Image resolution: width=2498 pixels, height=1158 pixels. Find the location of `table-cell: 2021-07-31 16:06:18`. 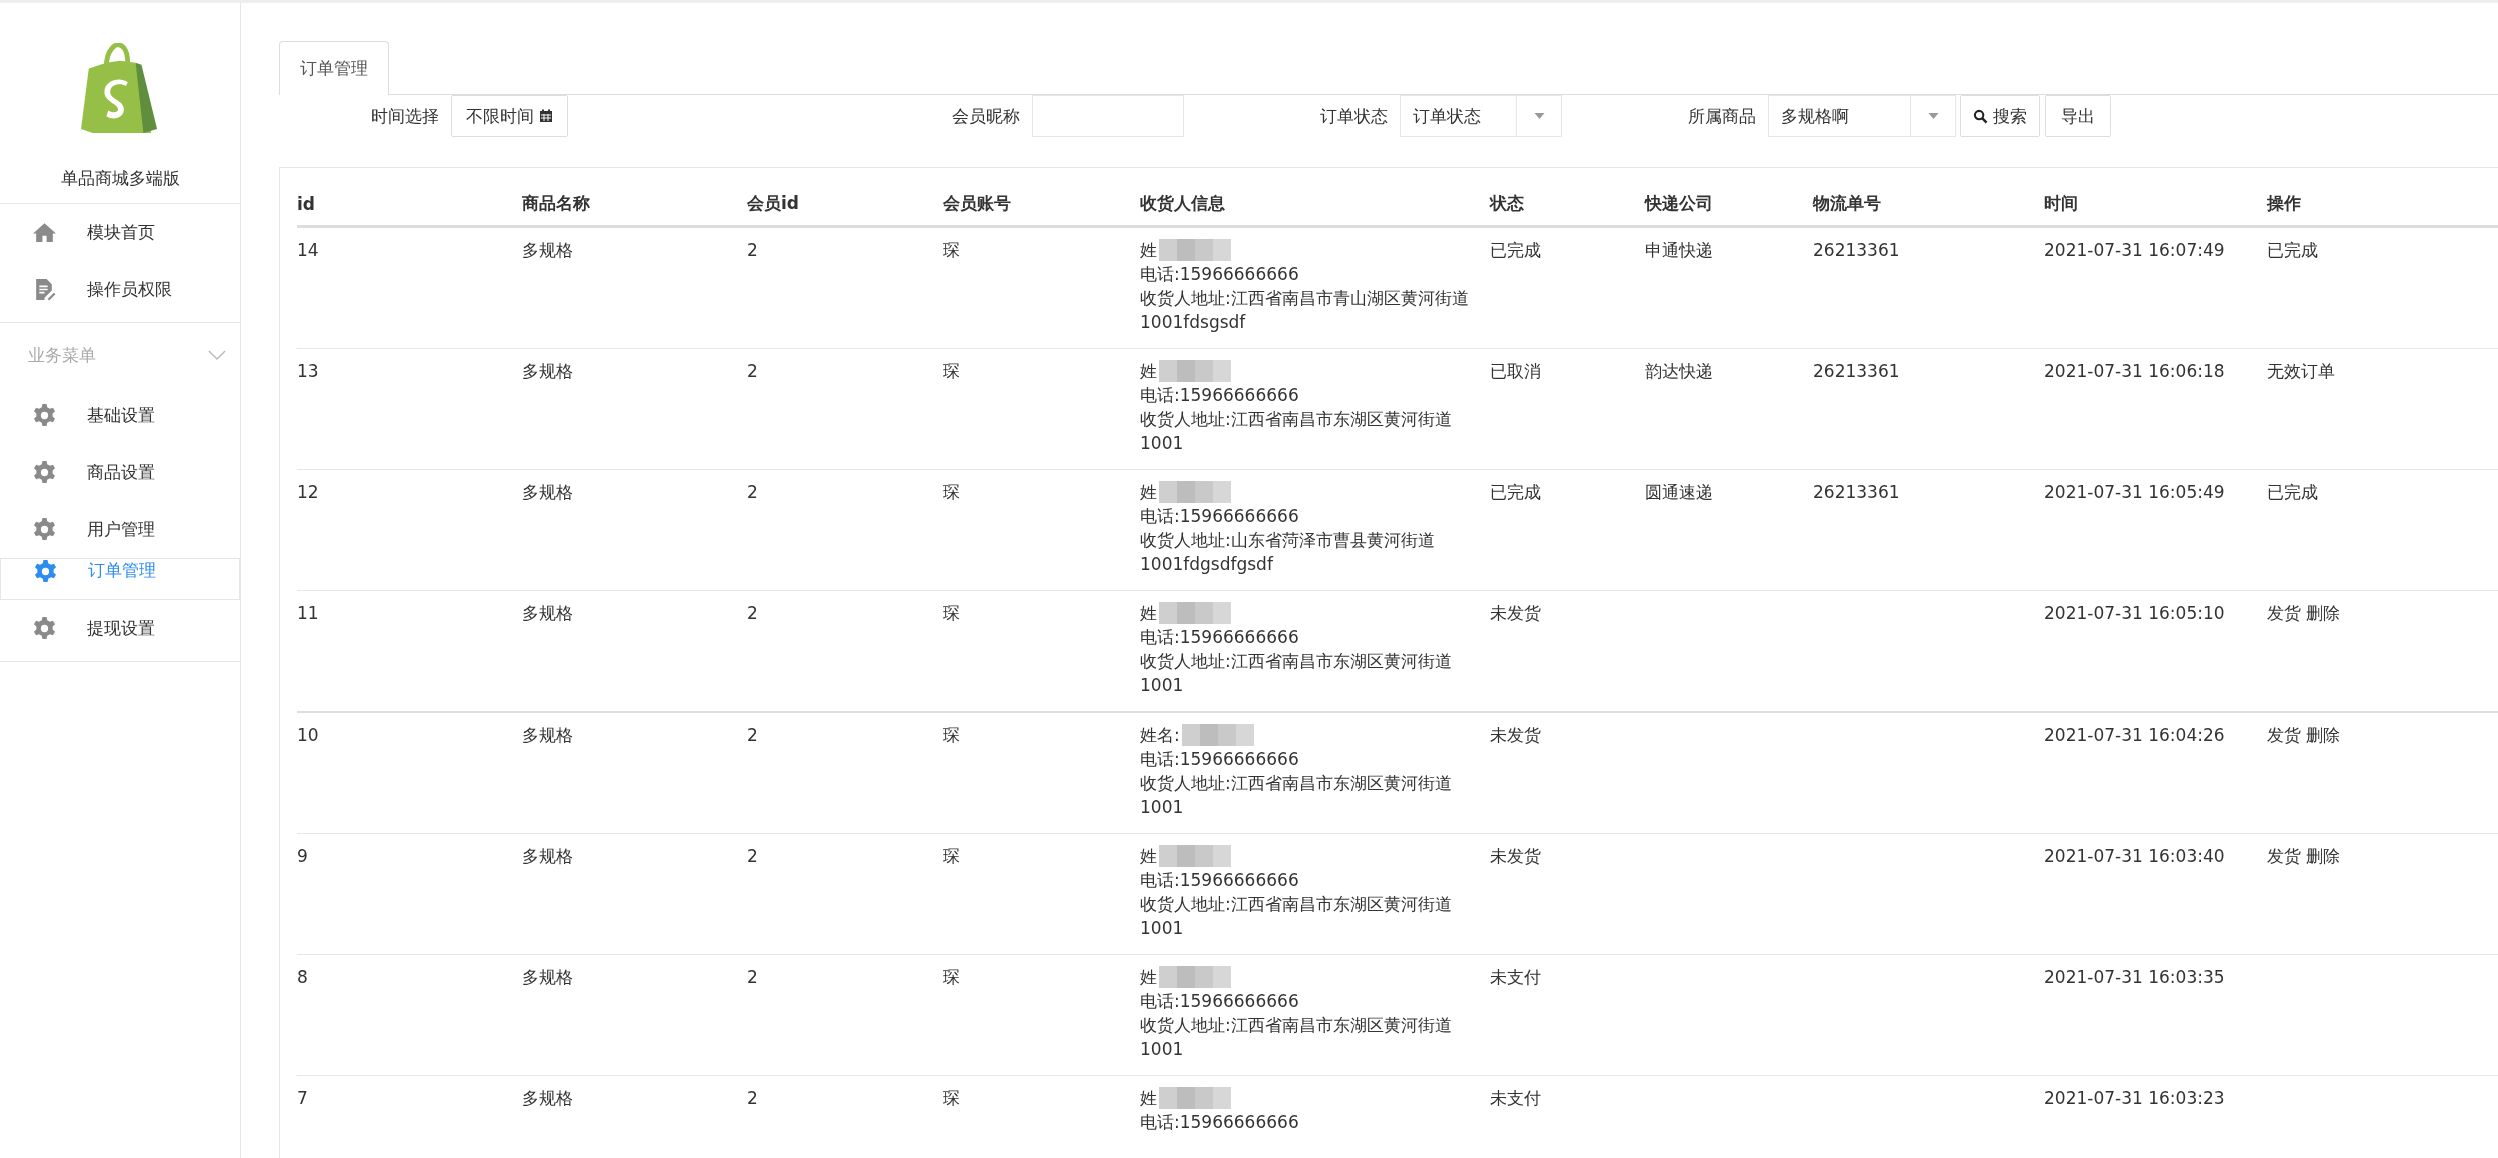

table-cell: 2021-07-31 16:06:18 is located at coordinates (2134, 371).